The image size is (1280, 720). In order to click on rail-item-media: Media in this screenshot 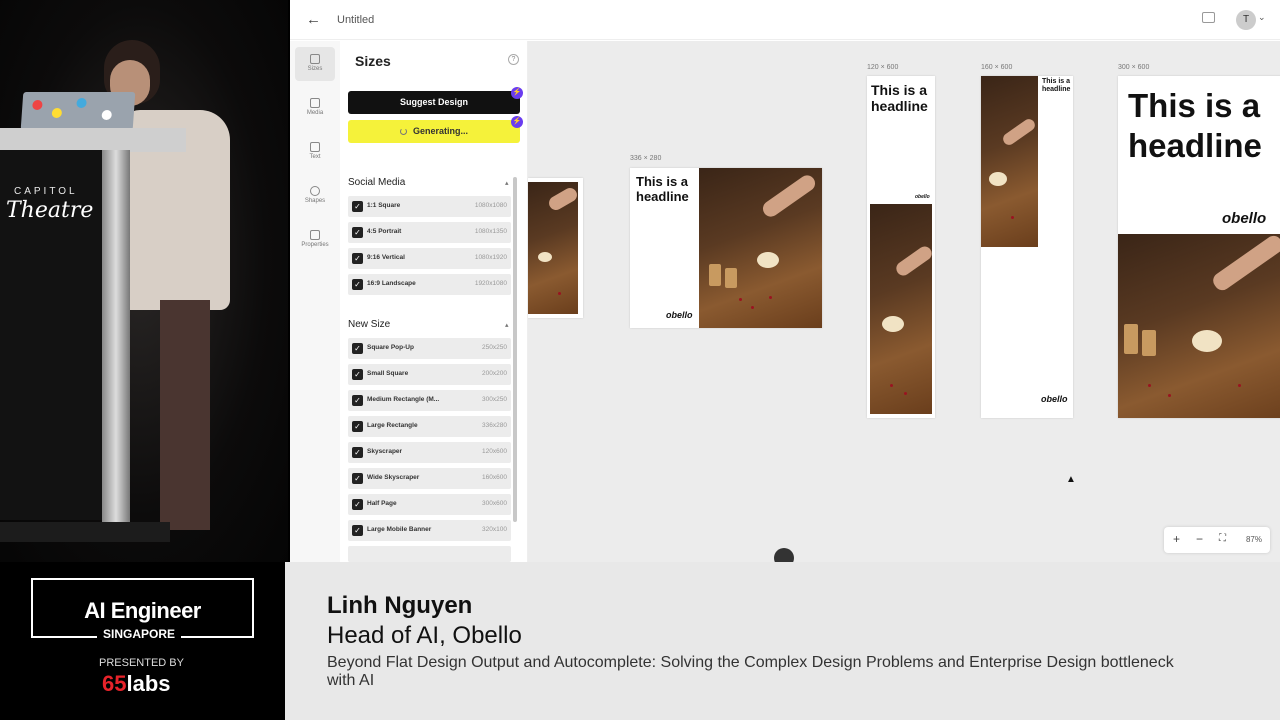, I will do `click(315, 108)`.